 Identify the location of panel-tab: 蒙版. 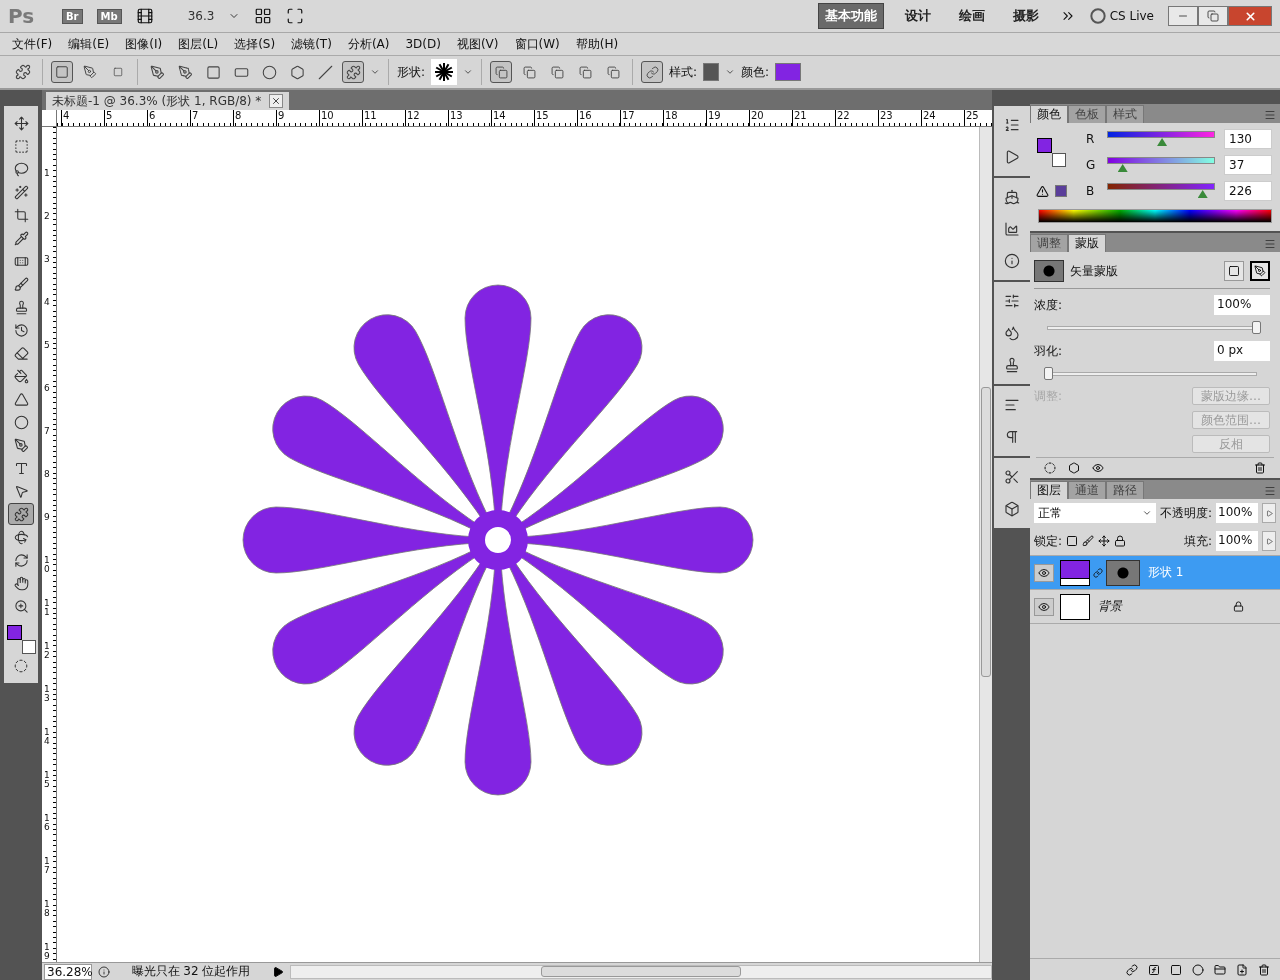
(1087, 243).